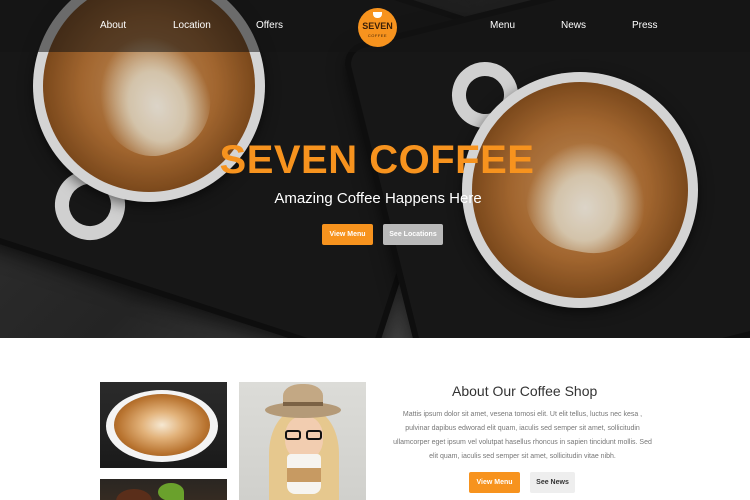  I want to click on hero-tagline: Amazing Coffee Happens Here, so click(378, 198).